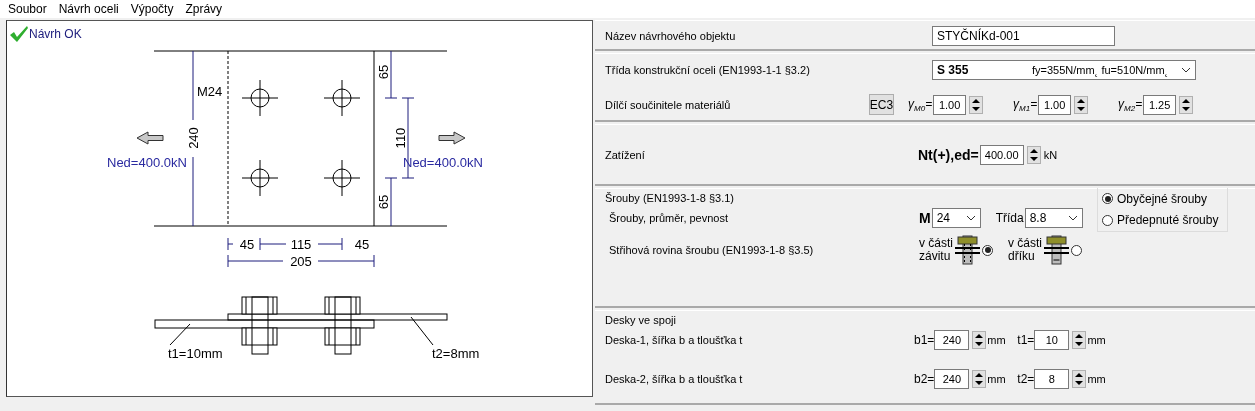 This screenshot has height=411, width=1255. Describe the element at coordinates (456, 353) in the screenshot. I see `thickness-label: t2=8mm` at that location.